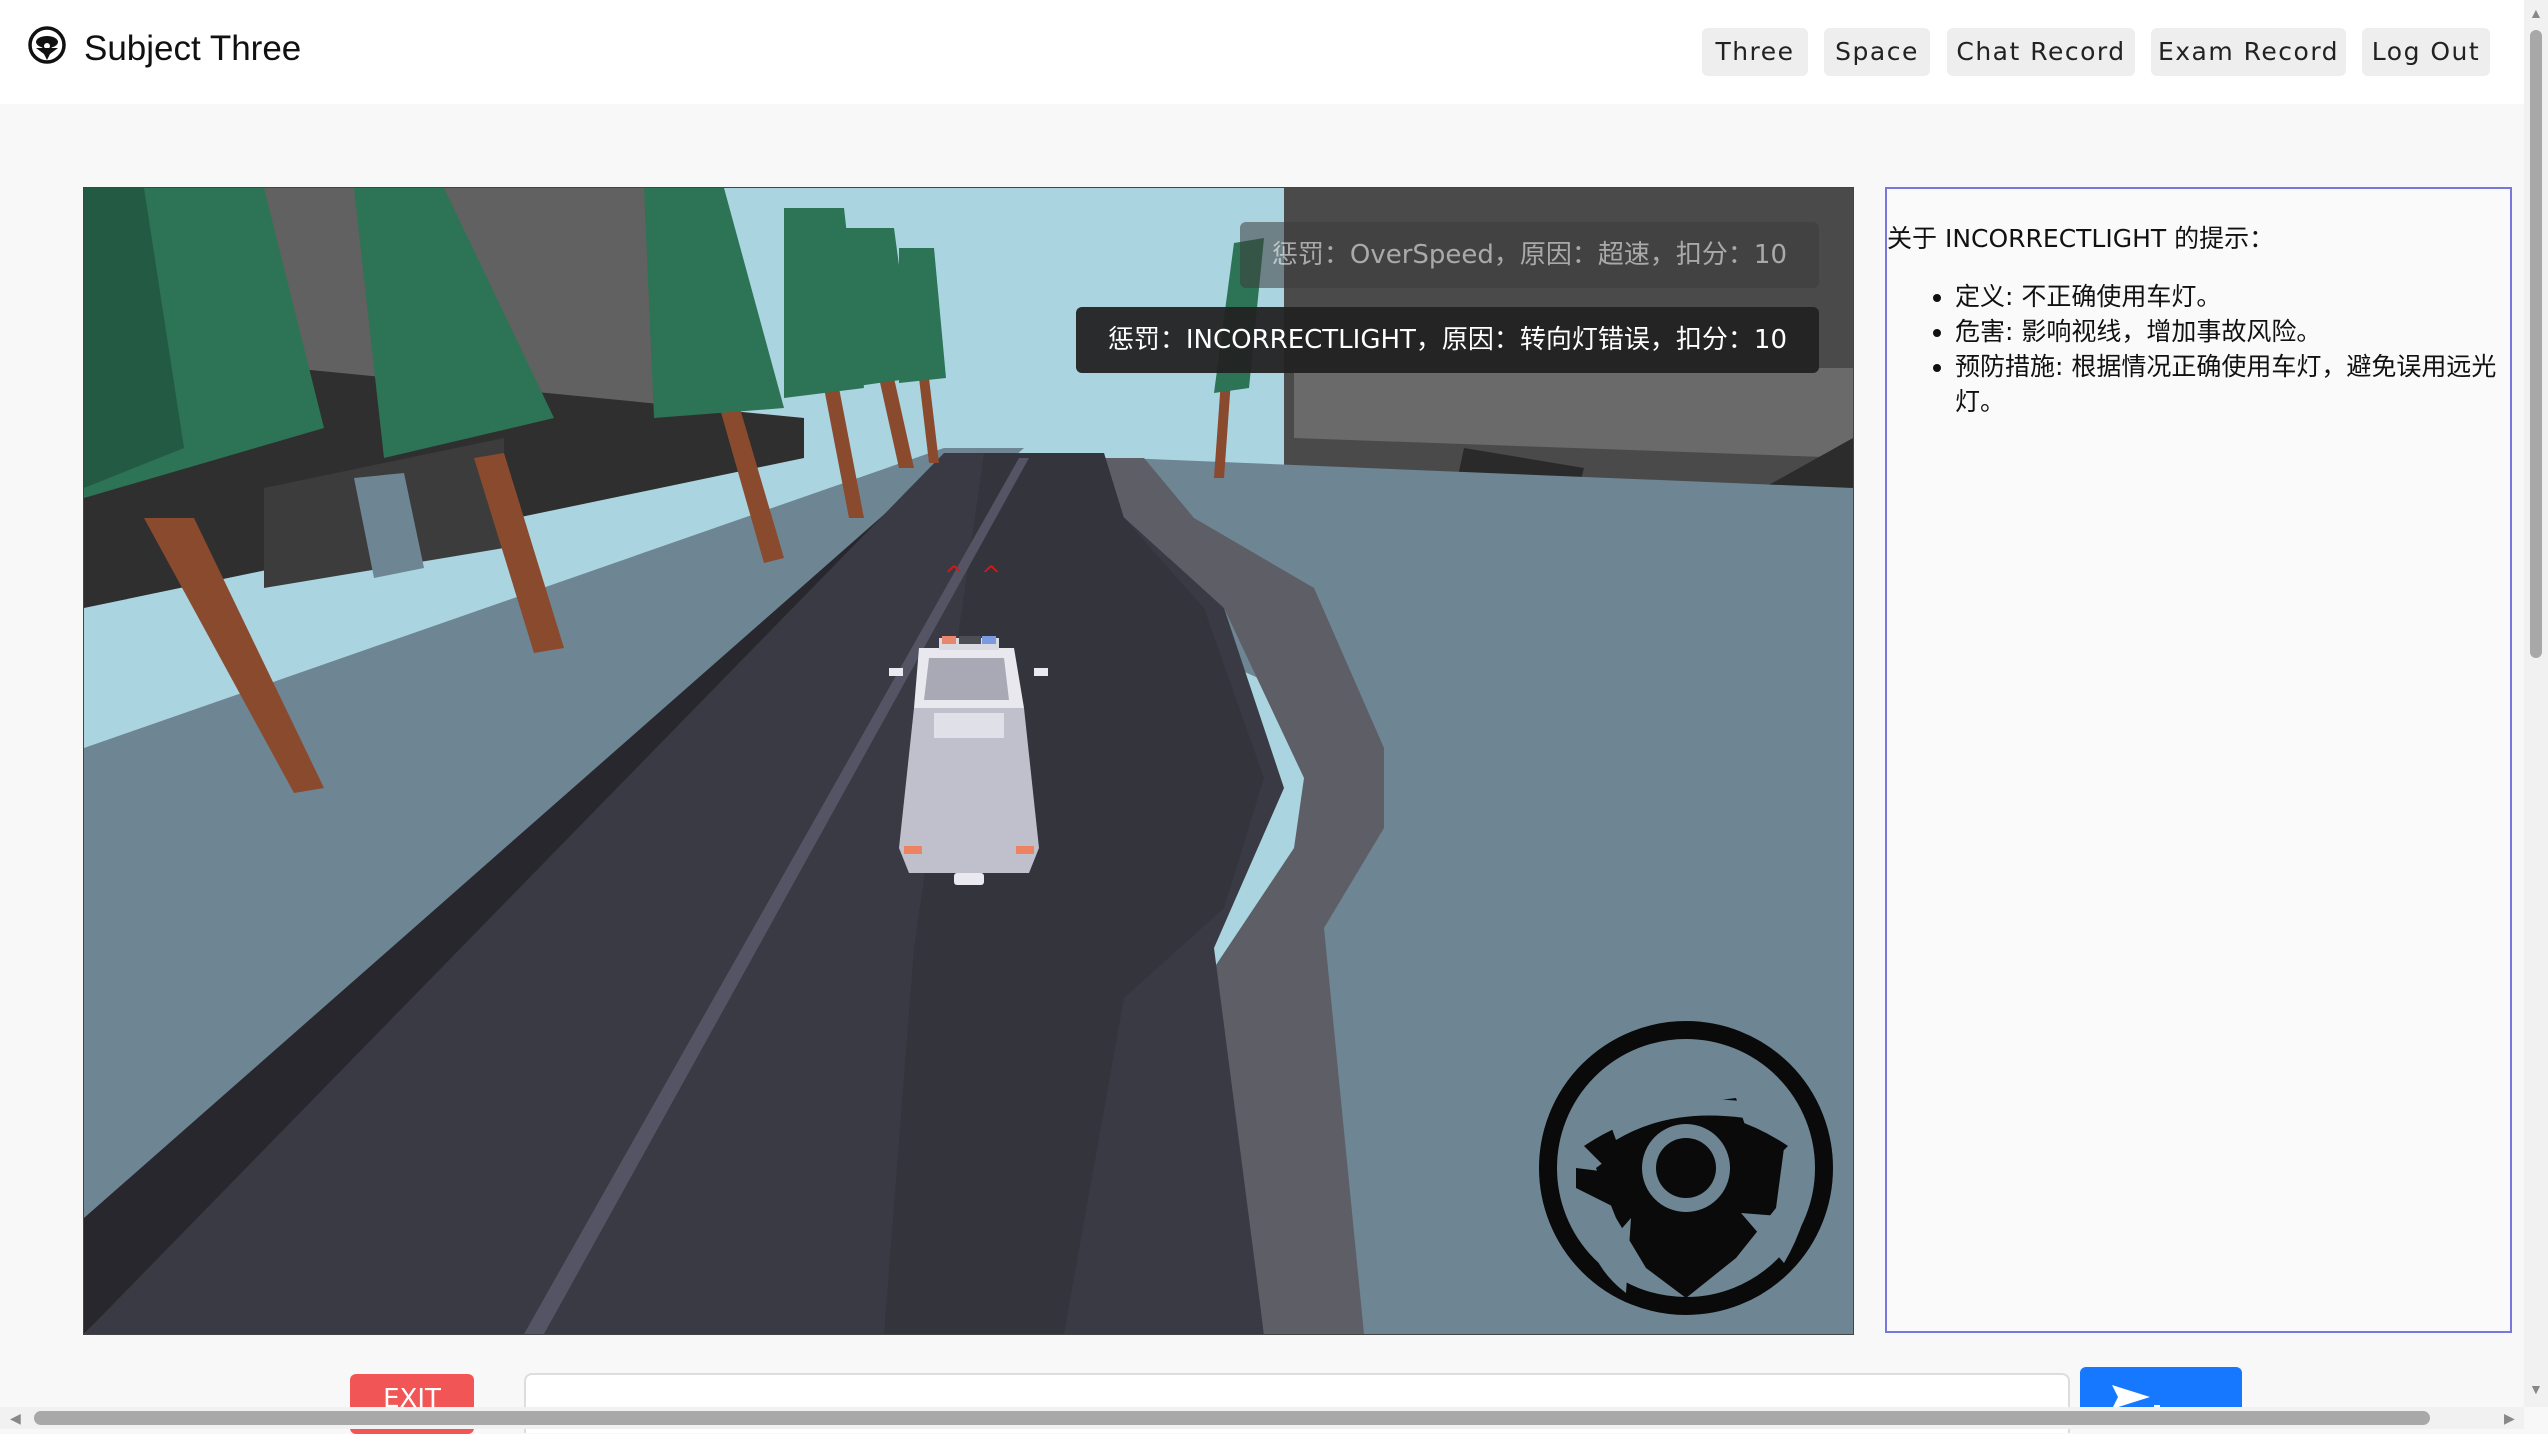  I want to click on scroll-up-arrow-icon: ▲, so click(2536, 13).